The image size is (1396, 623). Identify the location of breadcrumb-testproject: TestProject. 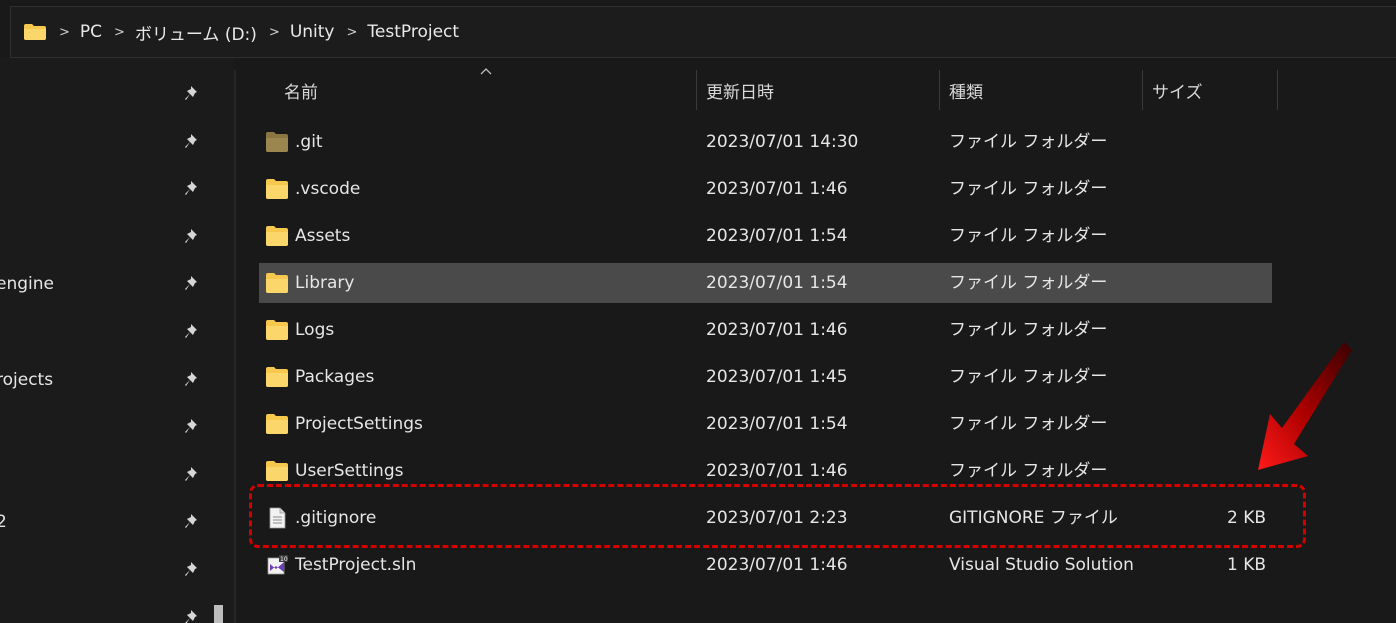
(413, 32).